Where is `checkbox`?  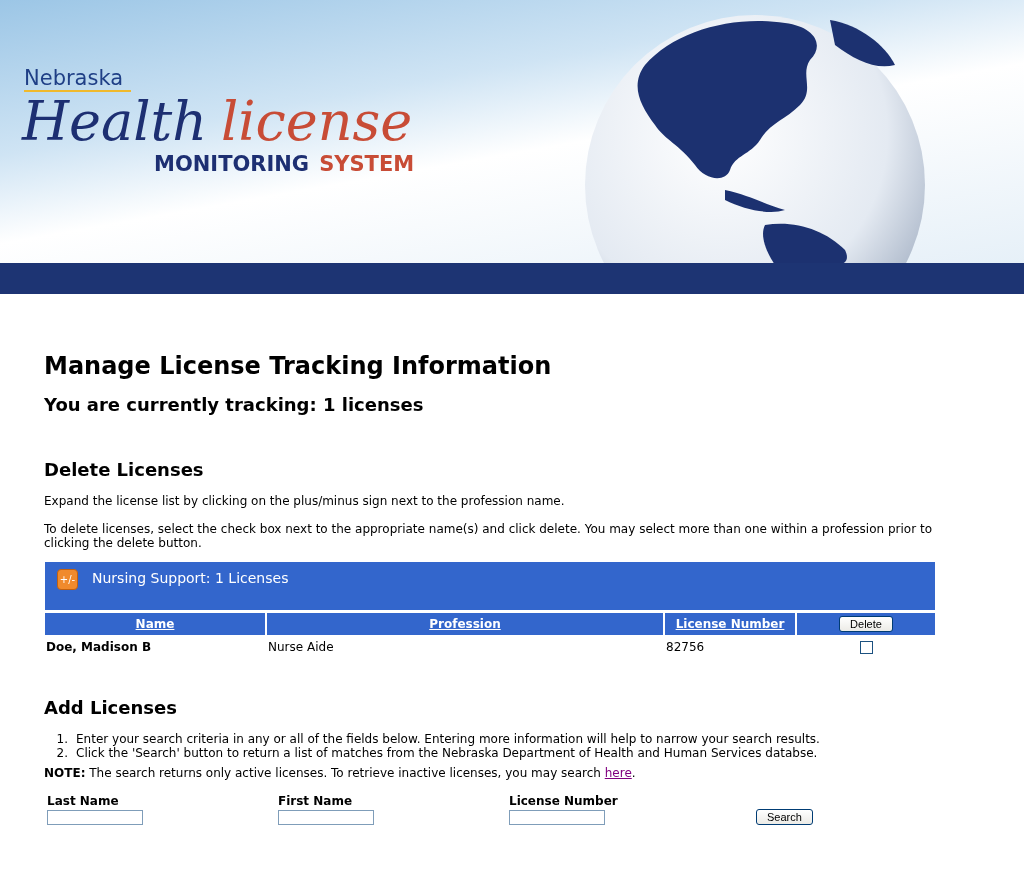
checkbox is located at coordinates (866, 647).